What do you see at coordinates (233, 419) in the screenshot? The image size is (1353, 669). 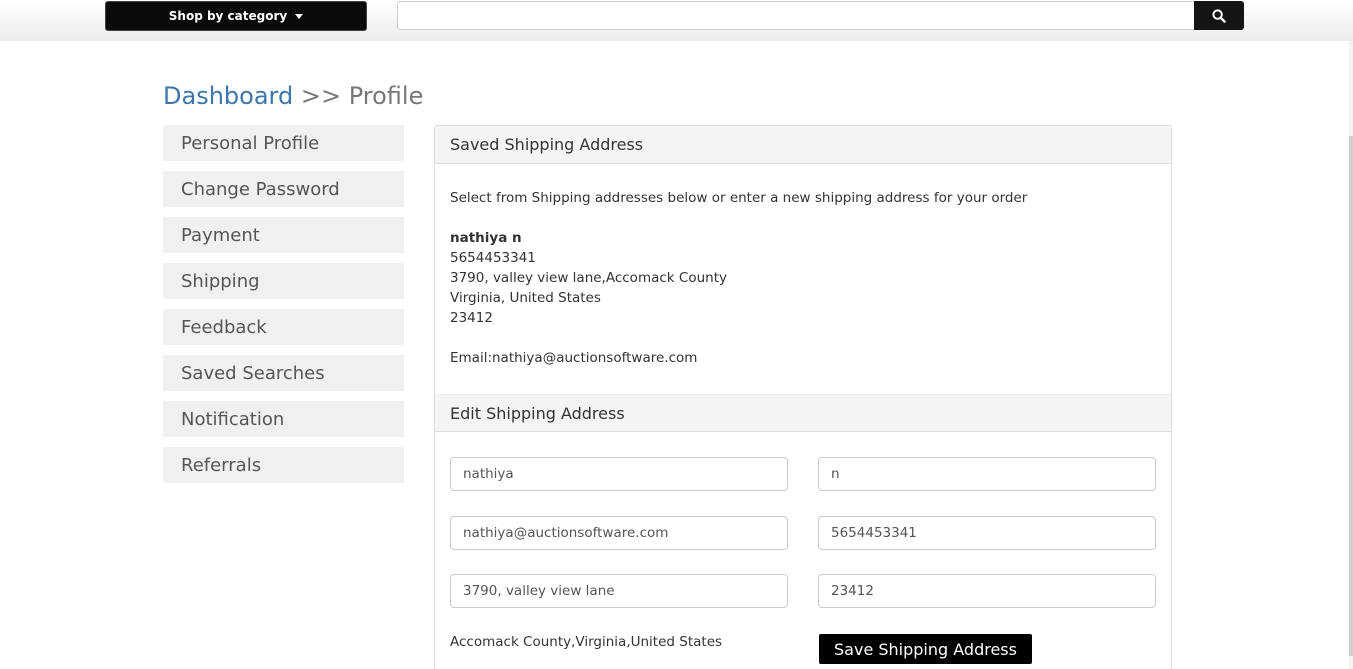 I see `sidebar-item-label: Notification` at bounding box center [233, 419].